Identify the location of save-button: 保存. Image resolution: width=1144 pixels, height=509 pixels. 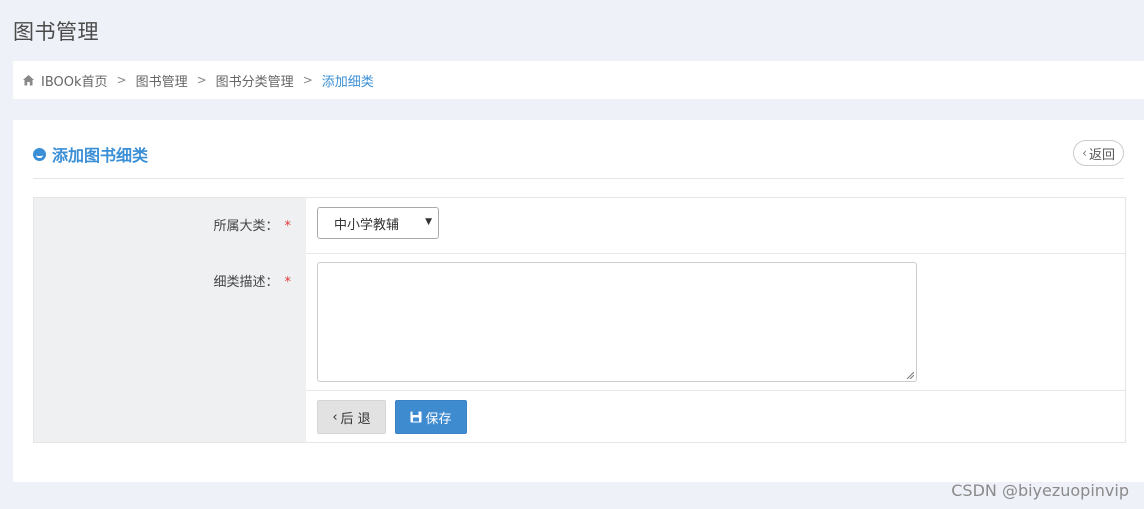
(431, 417).